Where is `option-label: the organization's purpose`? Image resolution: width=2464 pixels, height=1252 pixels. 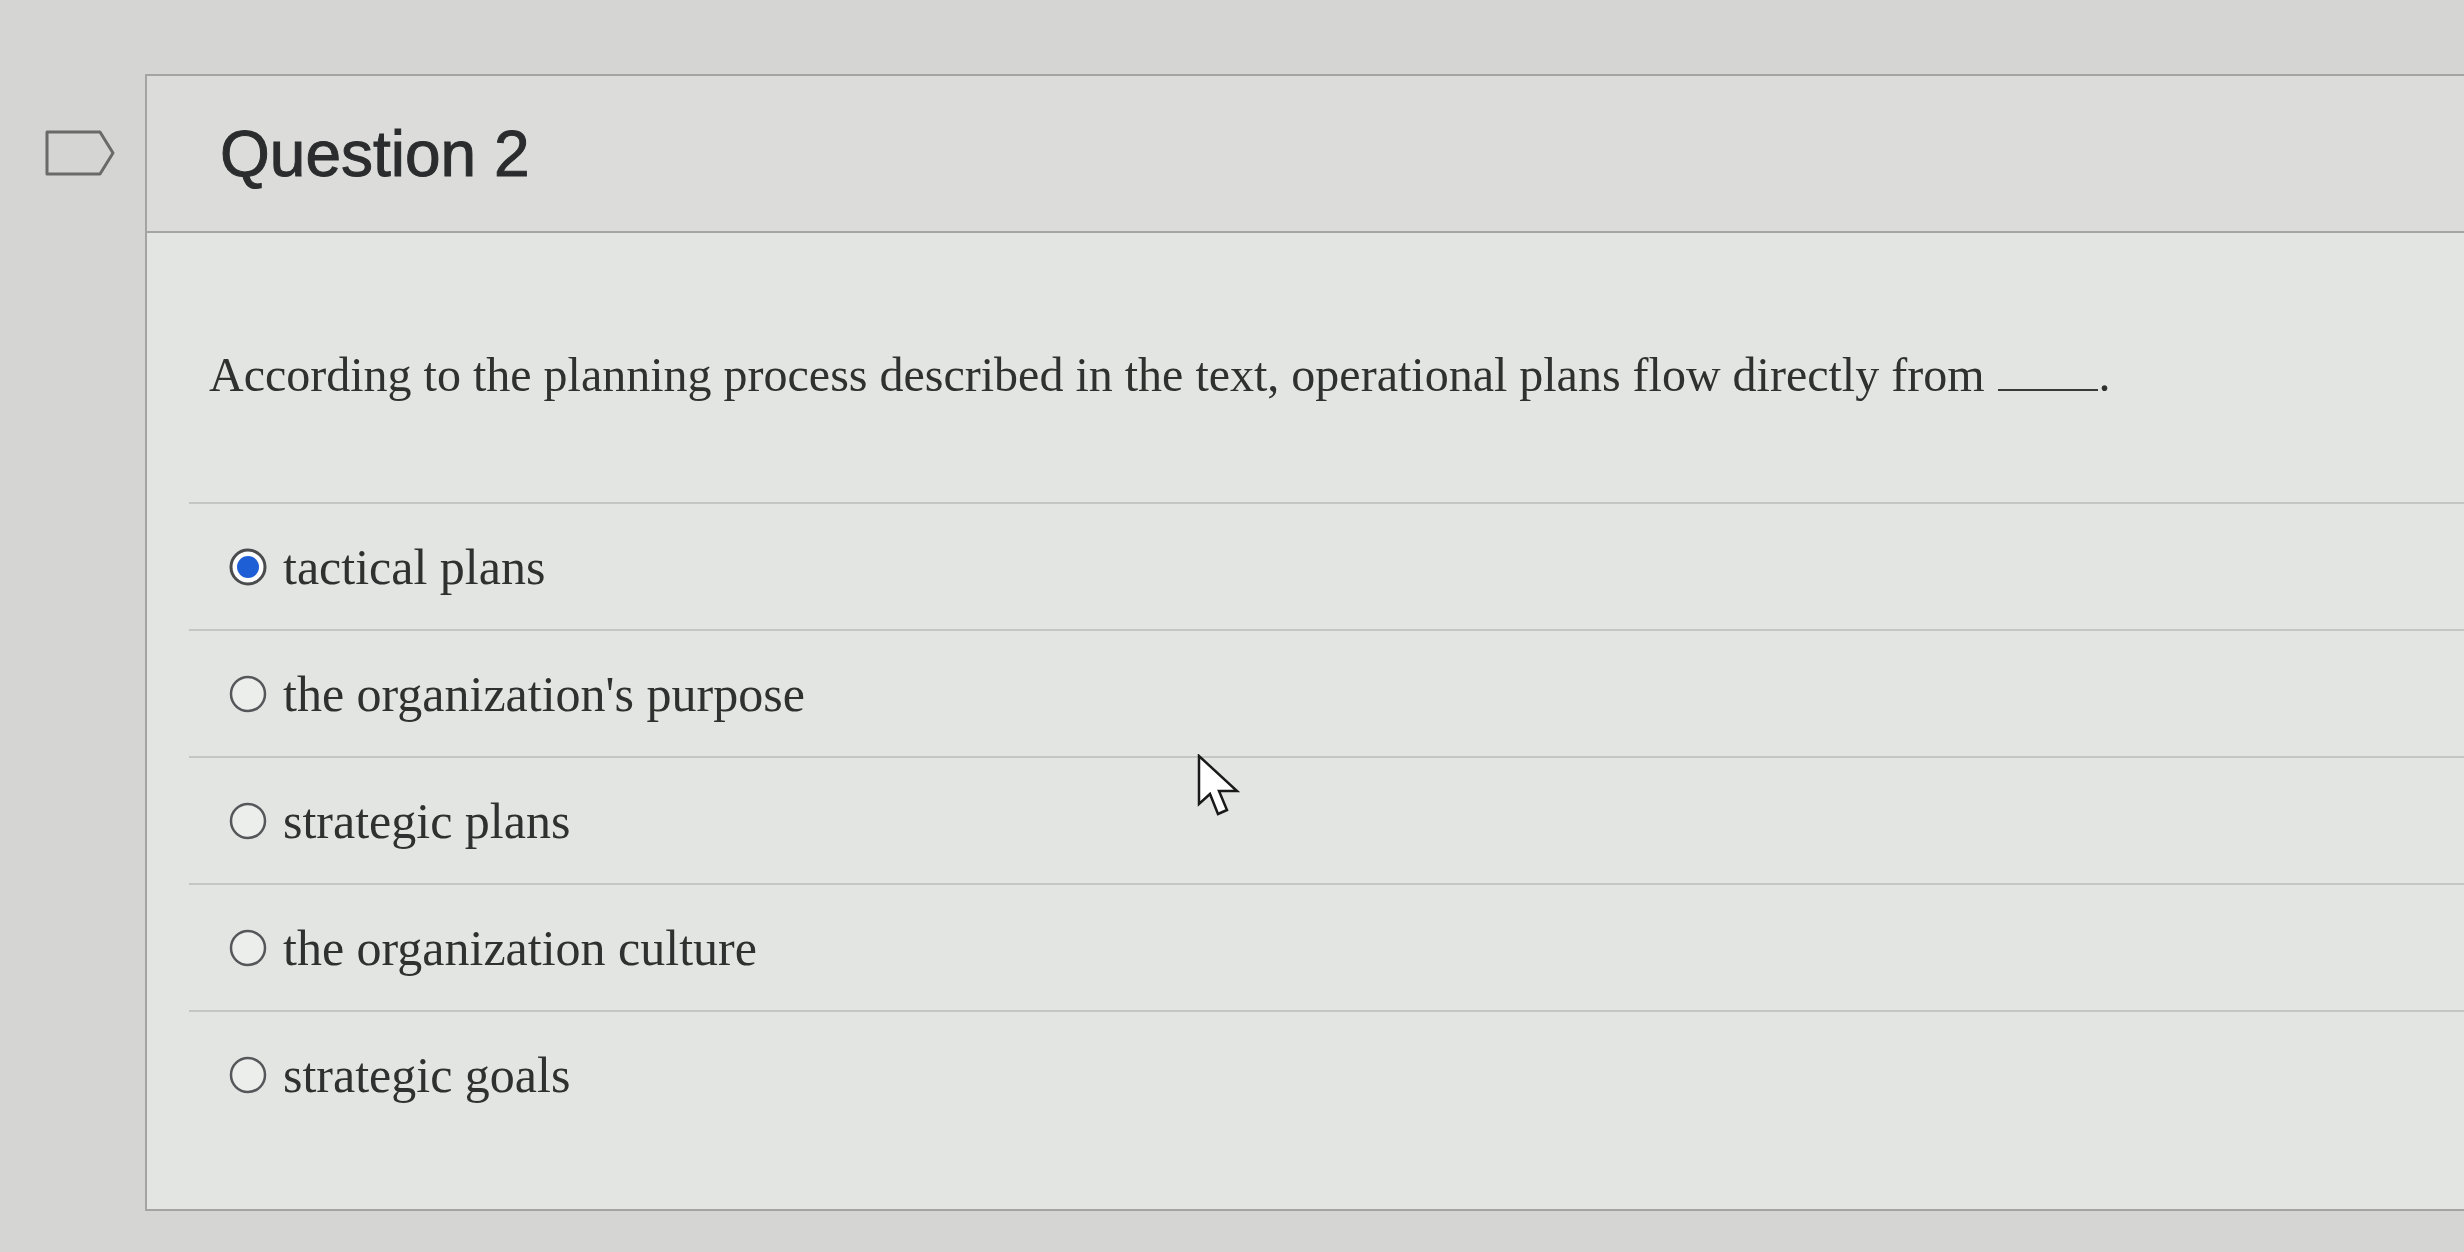 option-label: the organization's purpose is located at coordinates (544, 693).